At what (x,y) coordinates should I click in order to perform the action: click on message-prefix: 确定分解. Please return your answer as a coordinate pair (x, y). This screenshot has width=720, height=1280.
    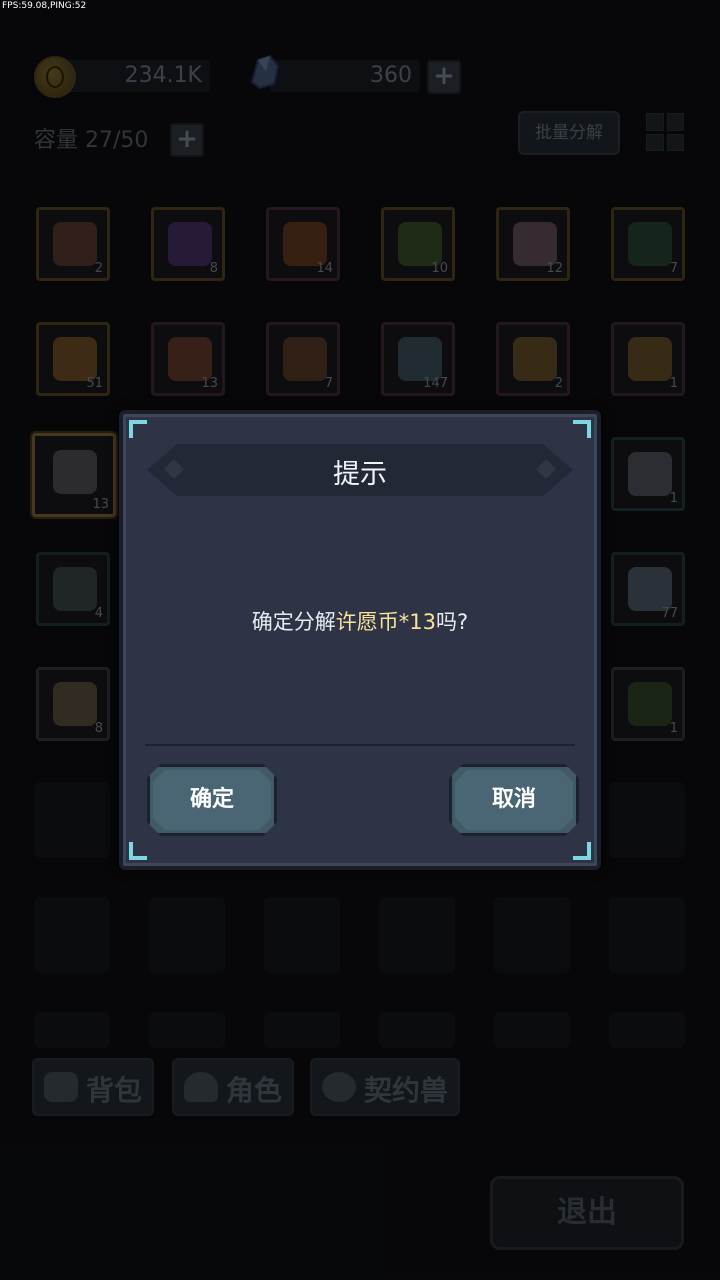
    Looking at the image, I should click on (293, 622).